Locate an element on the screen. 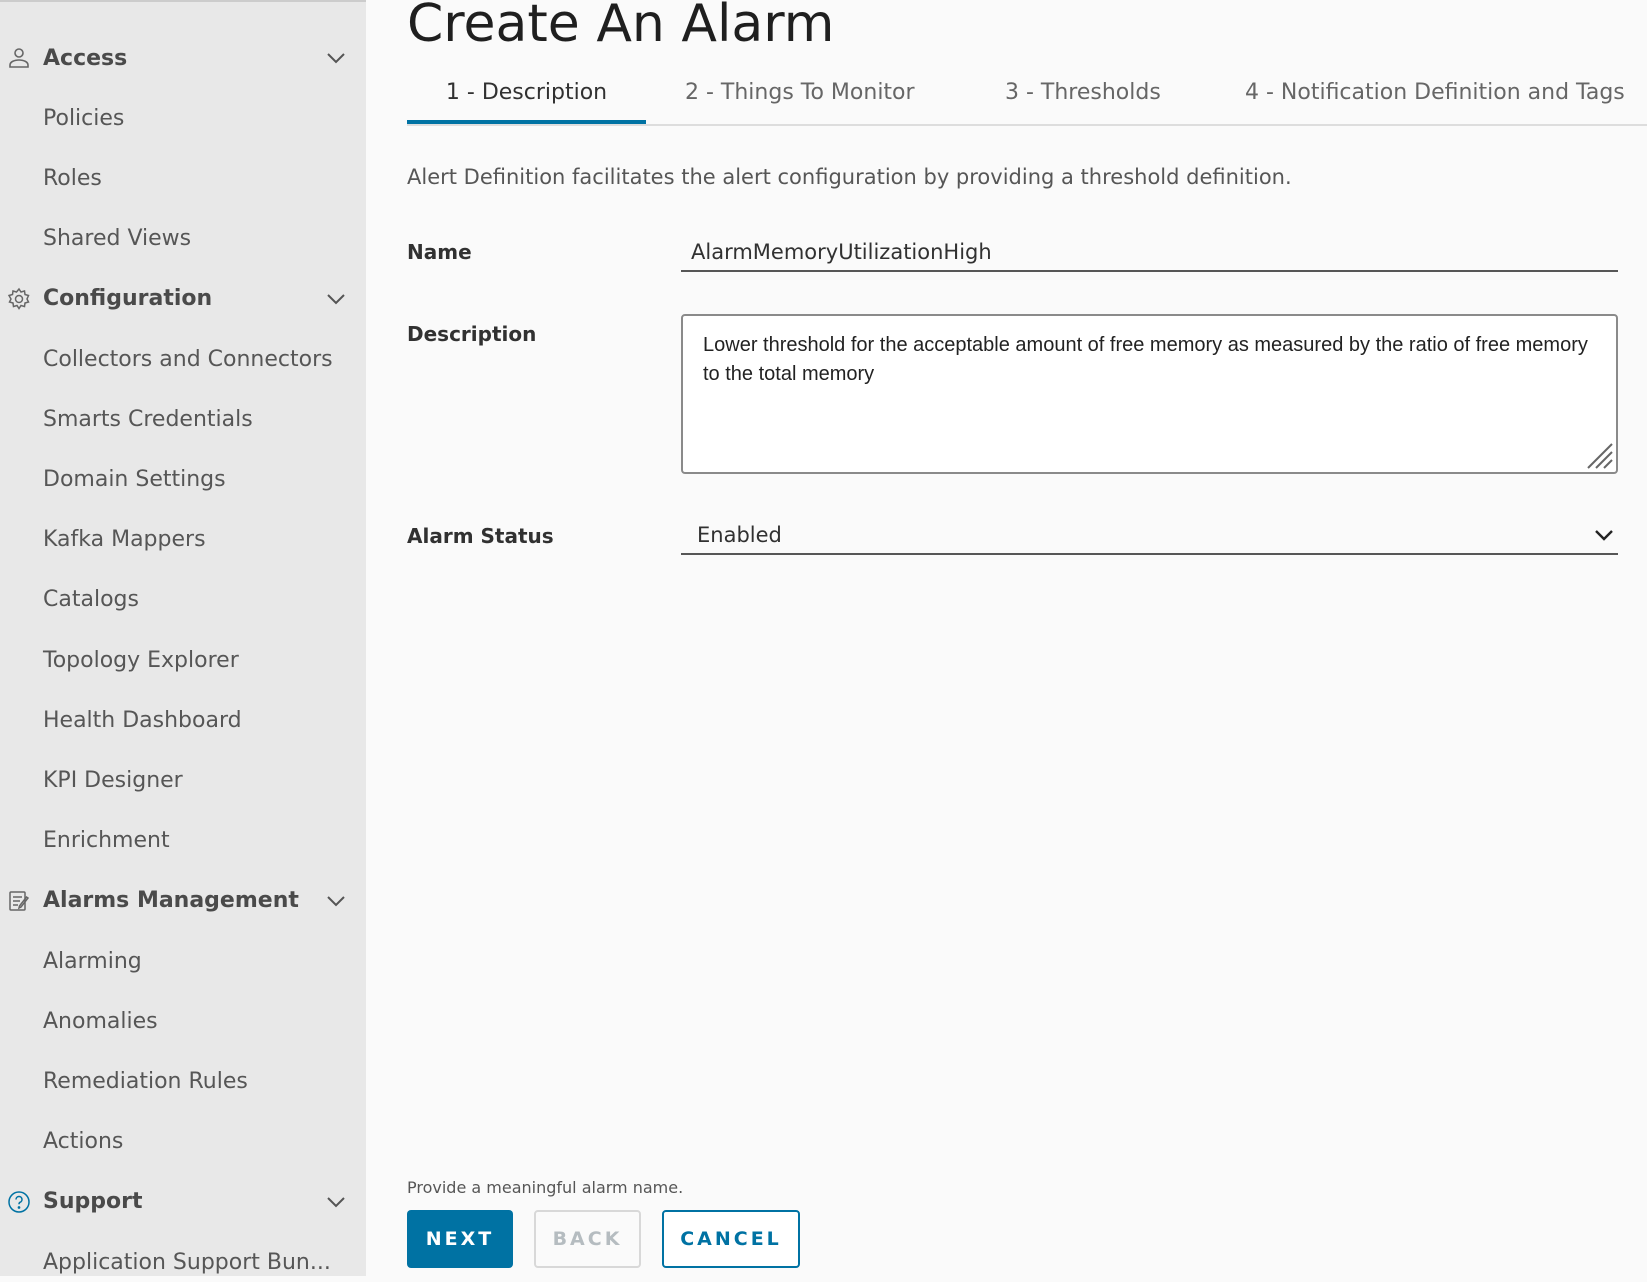  hint-text: Provide a meaningful alarm name. is located at coordinates (545, 1187).